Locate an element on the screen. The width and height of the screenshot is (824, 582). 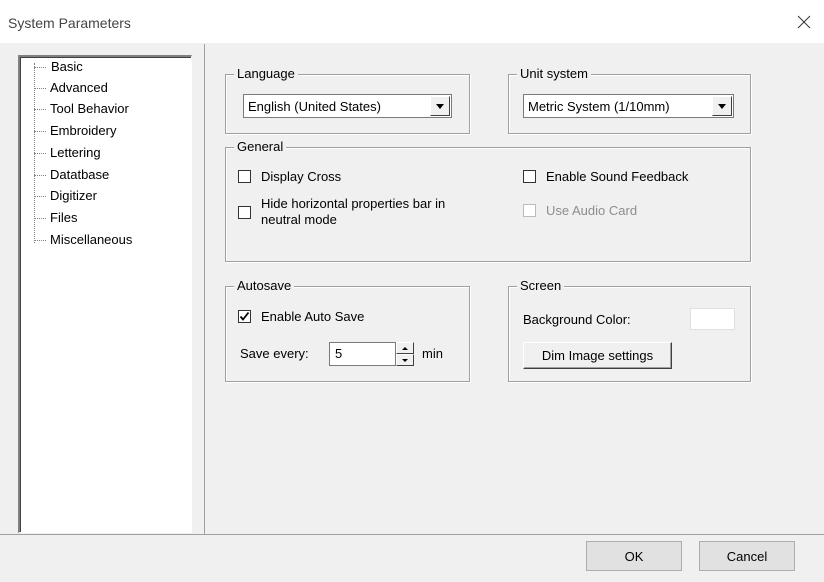
save-every-spinner is located at coordinates (405, 354).